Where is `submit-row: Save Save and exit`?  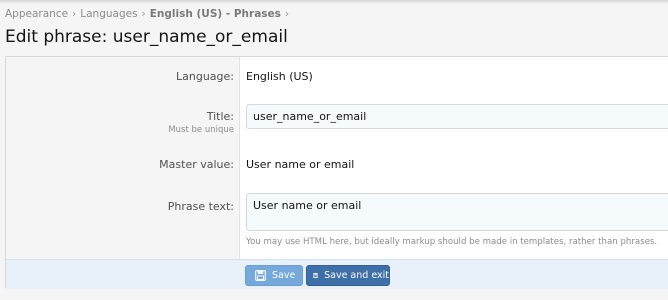
submit-row: Save Save and exit is located at coordinates (337, 274).